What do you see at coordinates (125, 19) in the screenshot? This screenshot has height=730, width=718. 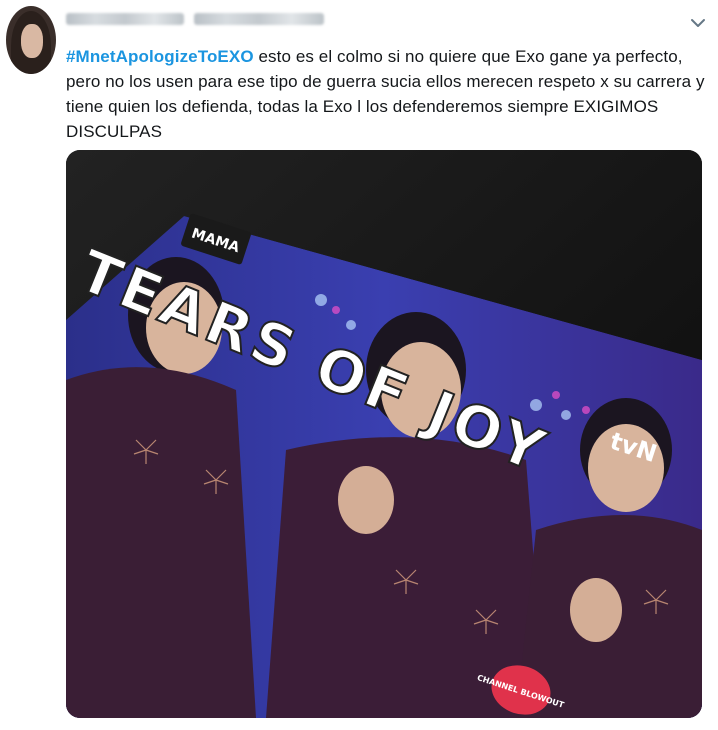 I see `author-name-blurred` at bounding box center [125, 19].